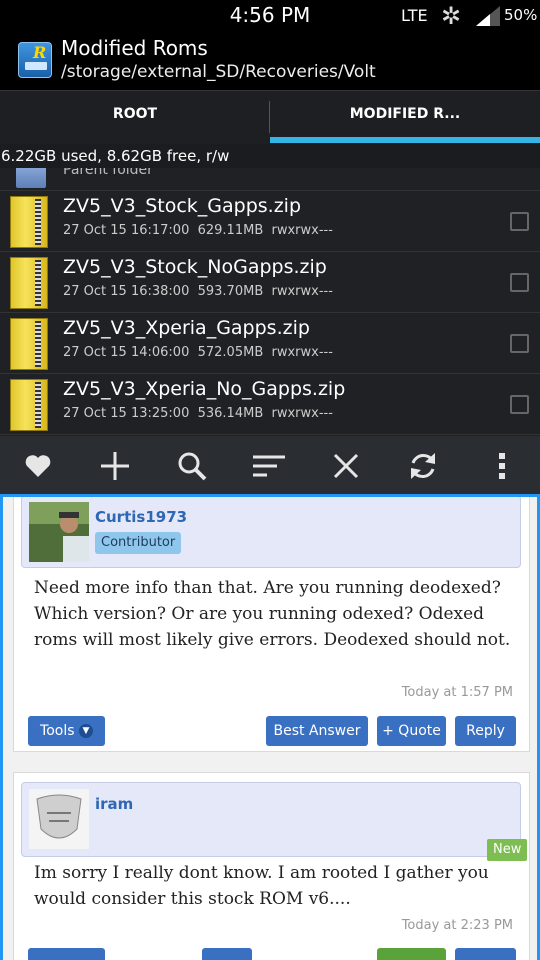  Describe the element at coordinates (485, 731) in the screenshot. I see `reply-button: Reply` at that location.